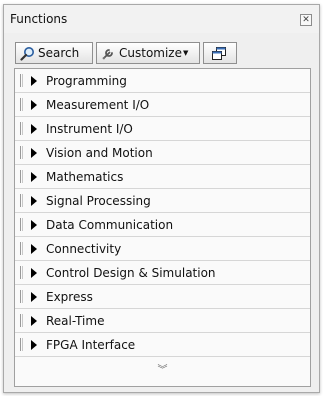  I want to click on palette-toolbar: Search Customize ▼, so click(126, 53).